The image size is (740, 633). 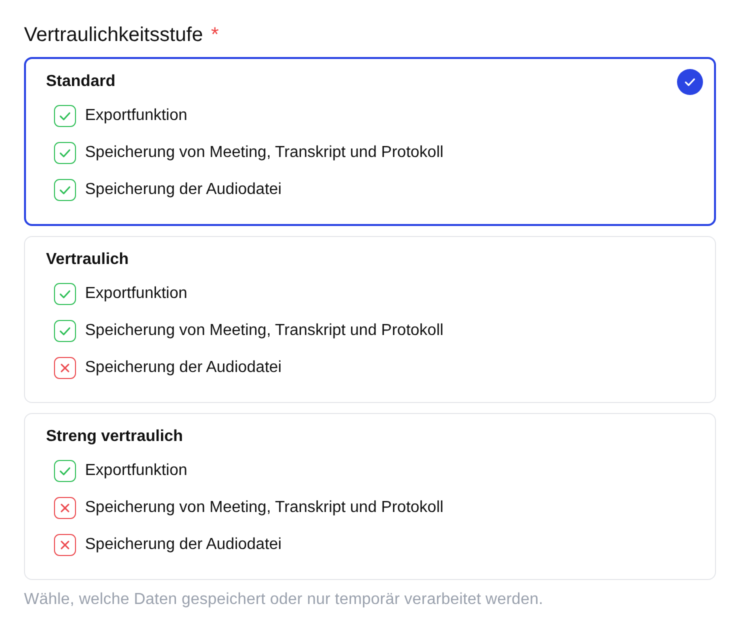 What do you see at coordinates (87, 260) in the screenshot?
I see `option-title: Vertraulich` at bounding box center [87, 260].